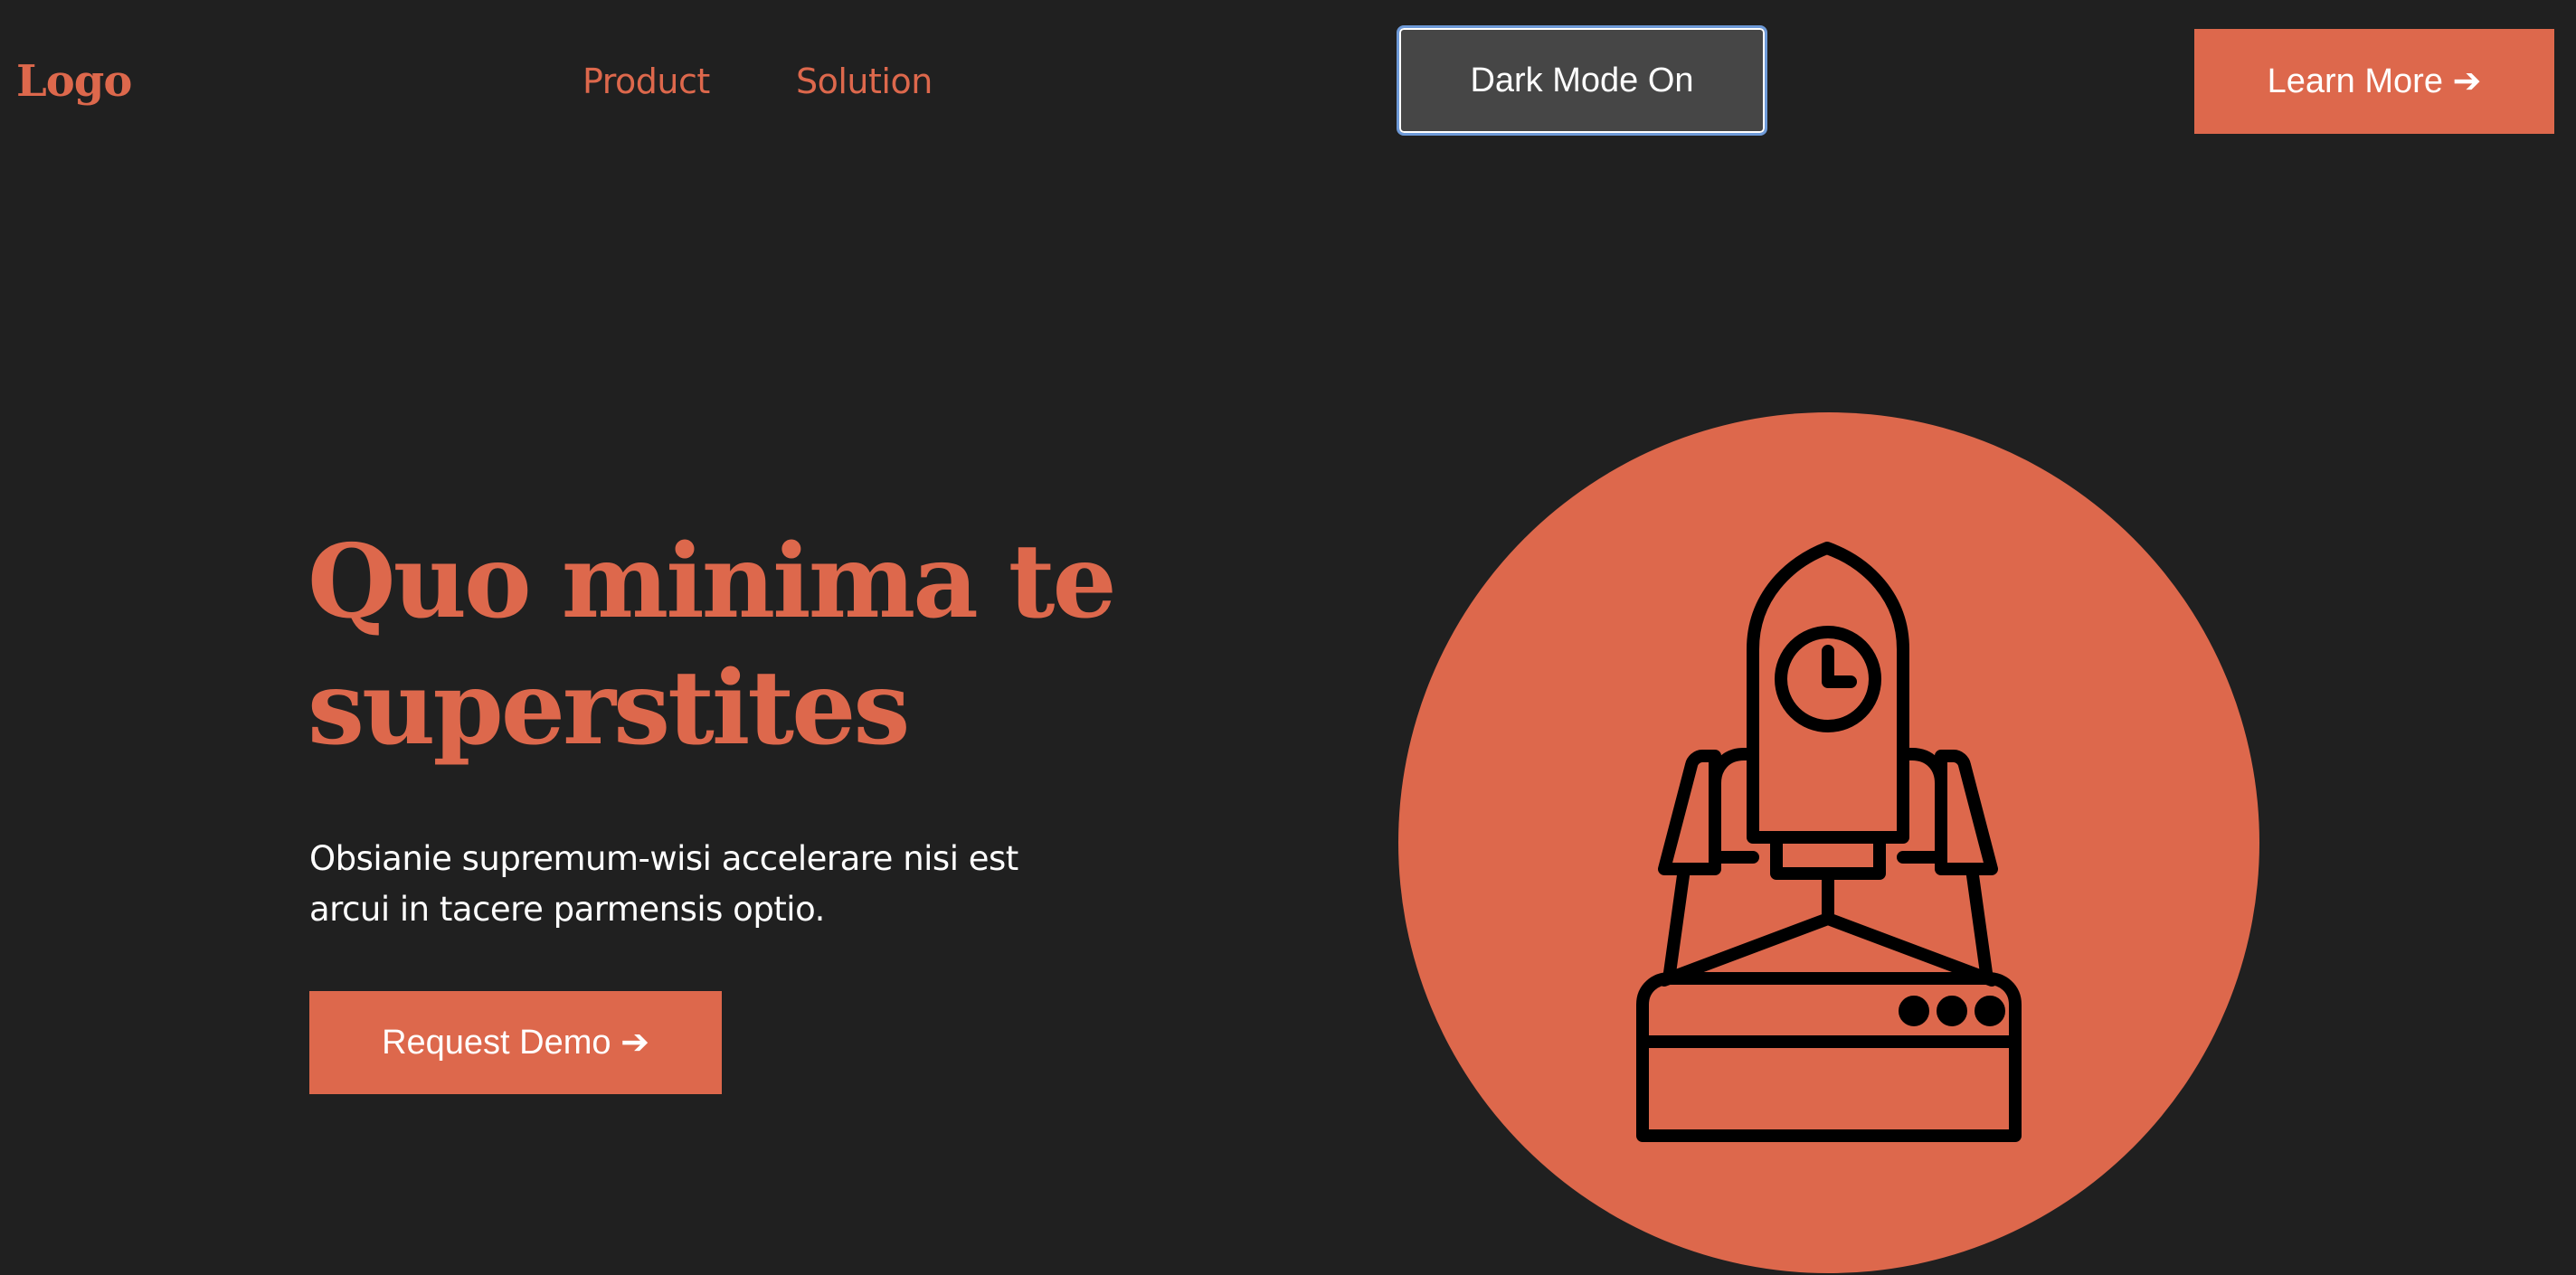  I want to click on hero-title: Quo minima te superstites, so click(715, 645).